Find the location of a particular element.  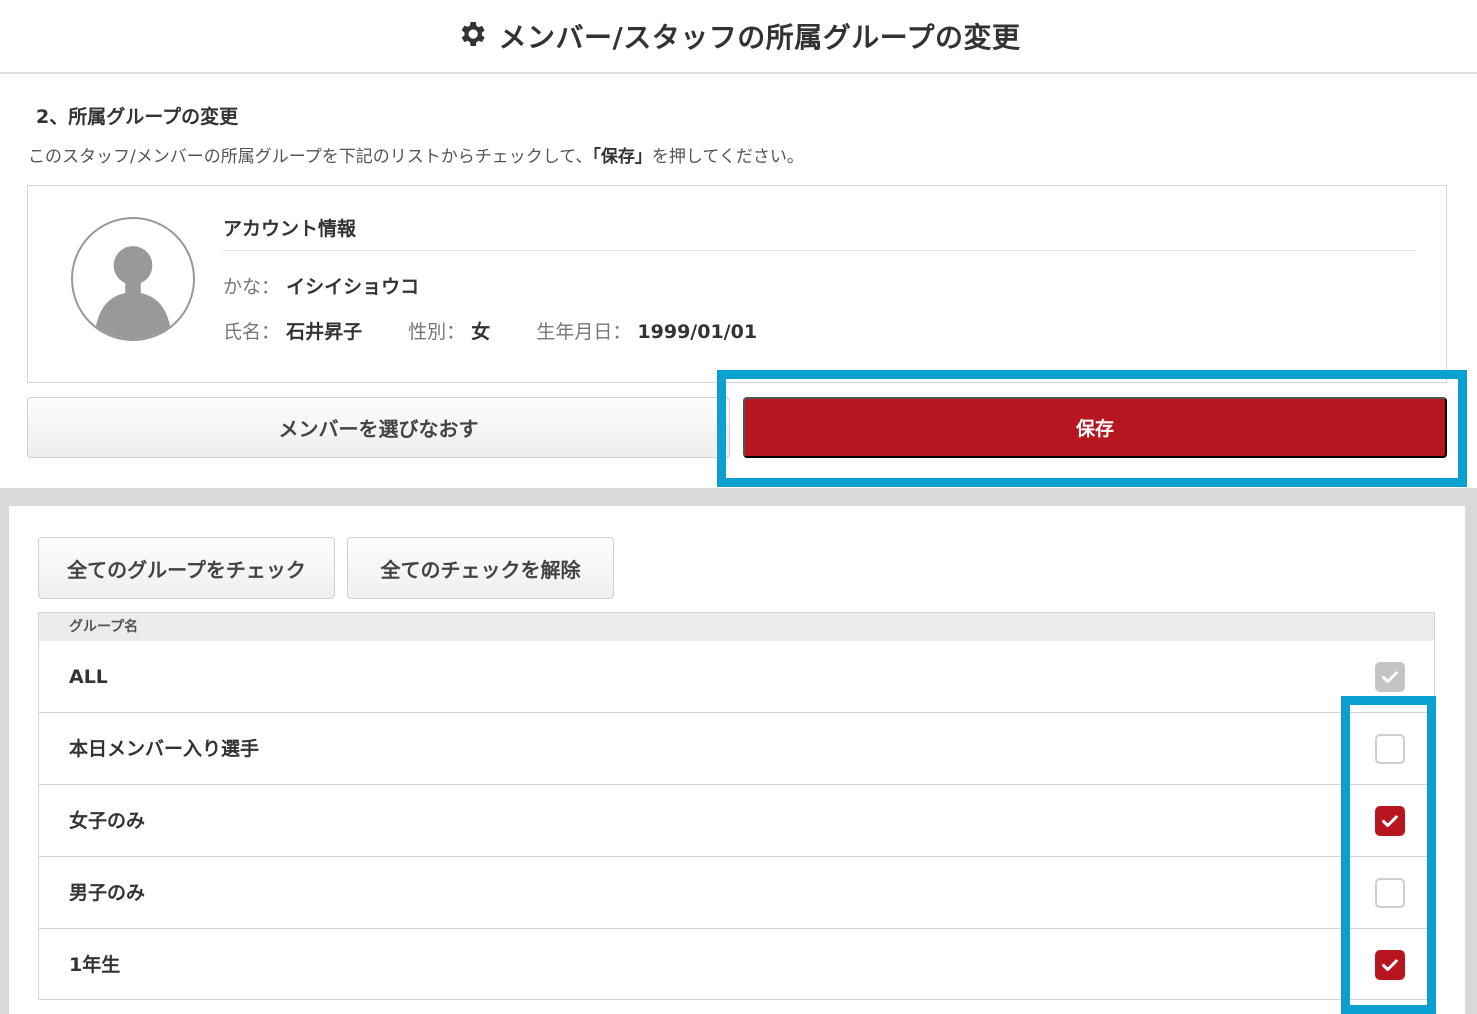

checkmark-icon is located at coordinates (1390, 677).